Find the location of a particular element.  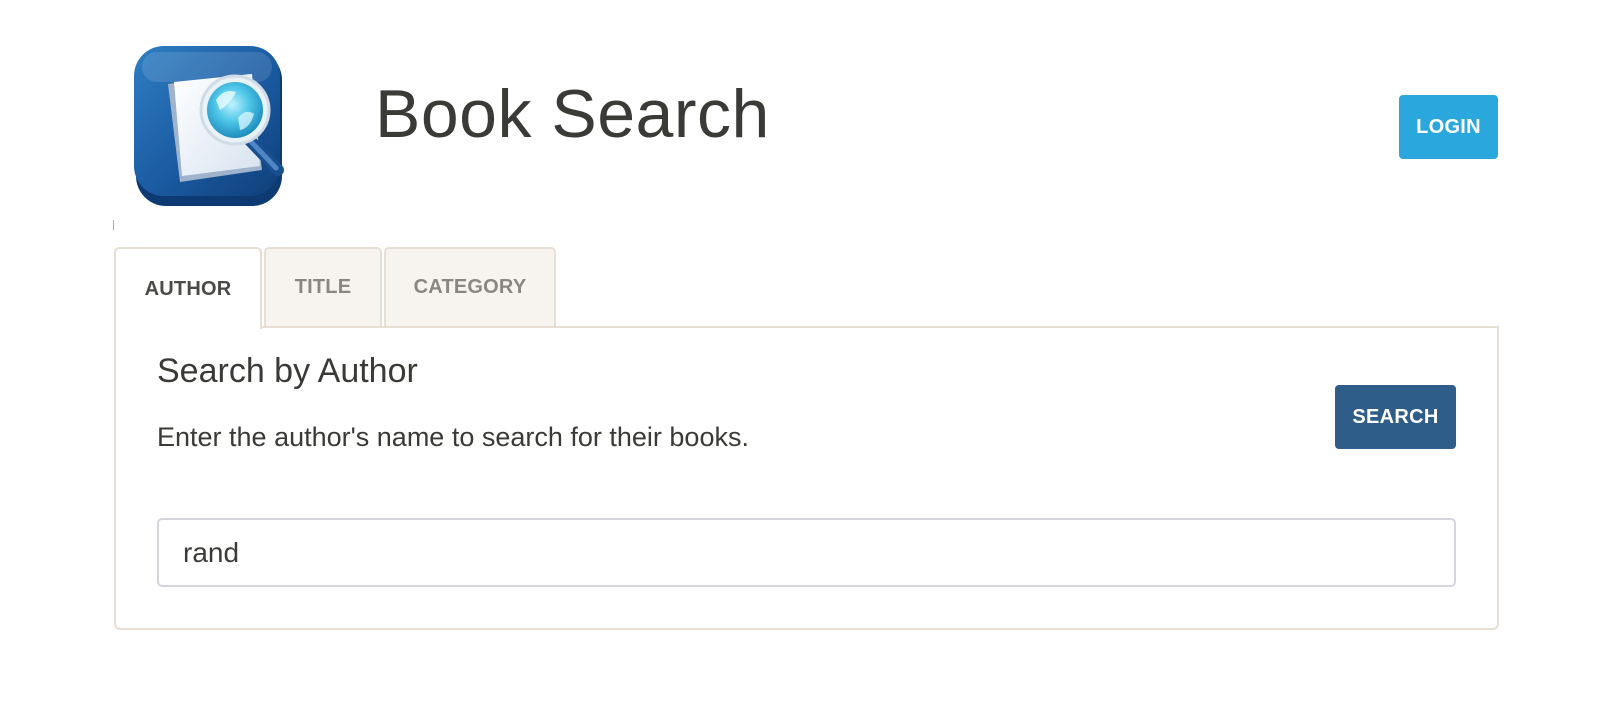

book-magnifier-icon is located at coordinates (210, 127).